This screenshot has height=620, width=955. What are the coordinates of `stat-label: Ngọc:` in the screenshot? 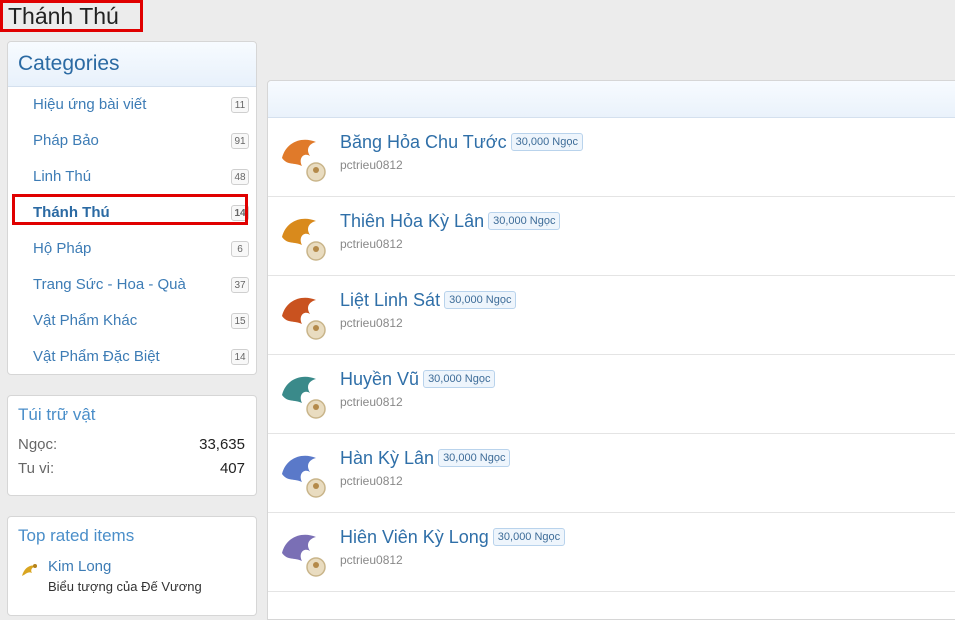 It's located at (38, 444).